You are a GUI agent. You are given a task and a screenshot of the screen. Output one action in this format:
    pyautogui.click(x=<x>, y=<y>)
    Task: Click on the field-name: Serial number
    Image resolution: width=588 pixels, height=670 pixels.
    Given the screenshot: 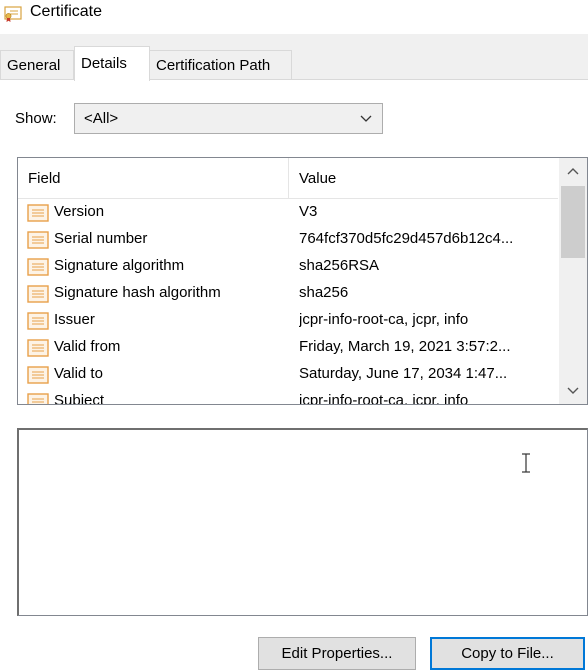 What is the action you would take?
    pyautogui.click(x=101, y=238)
    